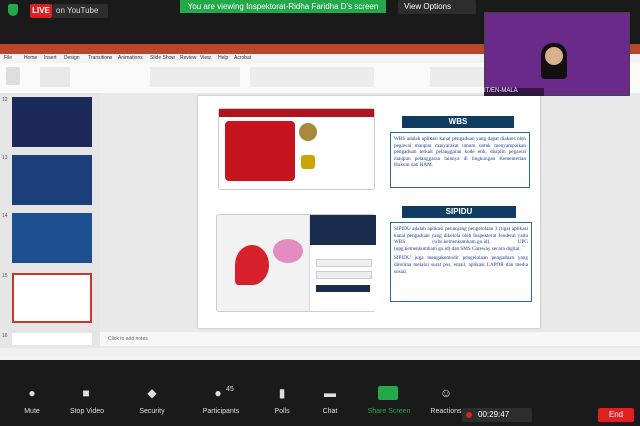 This screenshot has height=426, width=640. I want to click on share-screen-button: Share Screen, so click(389, 411).